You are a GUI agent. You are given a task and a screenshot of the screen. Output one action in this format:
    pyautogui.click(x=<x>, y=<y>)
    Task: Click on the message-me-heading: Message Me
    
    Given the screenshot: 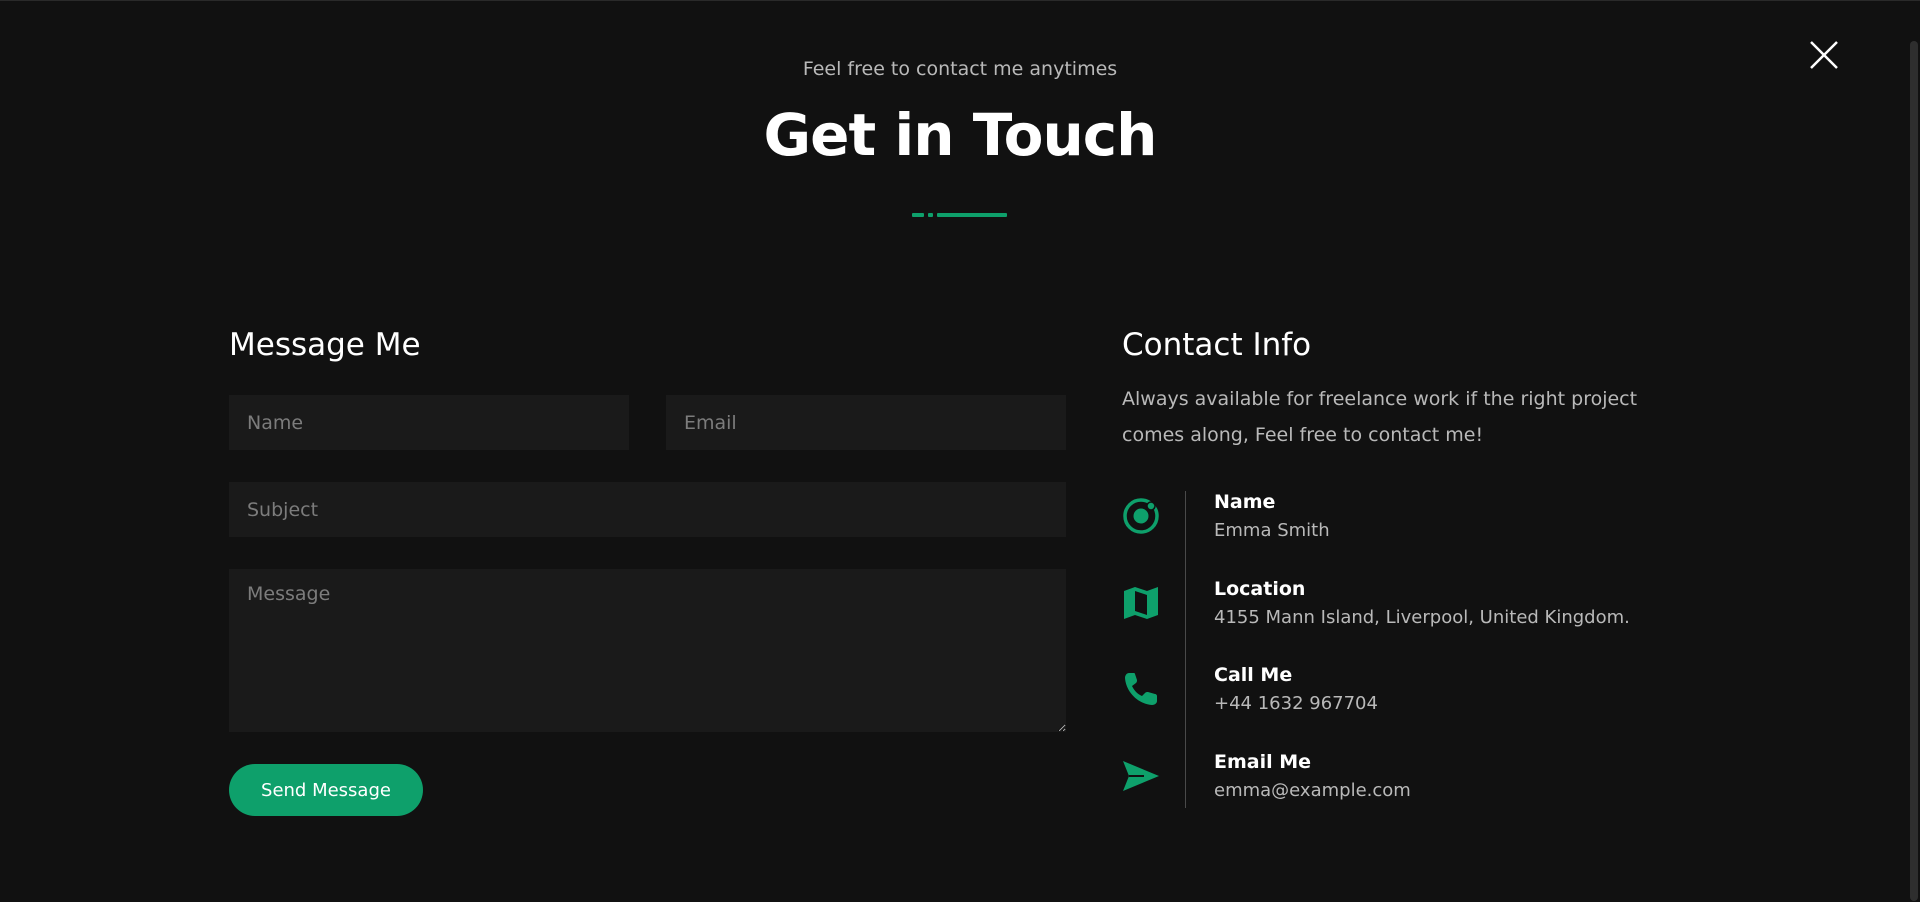 What is the action you would take?
    pyautogui.click(x=325, y=345)
    